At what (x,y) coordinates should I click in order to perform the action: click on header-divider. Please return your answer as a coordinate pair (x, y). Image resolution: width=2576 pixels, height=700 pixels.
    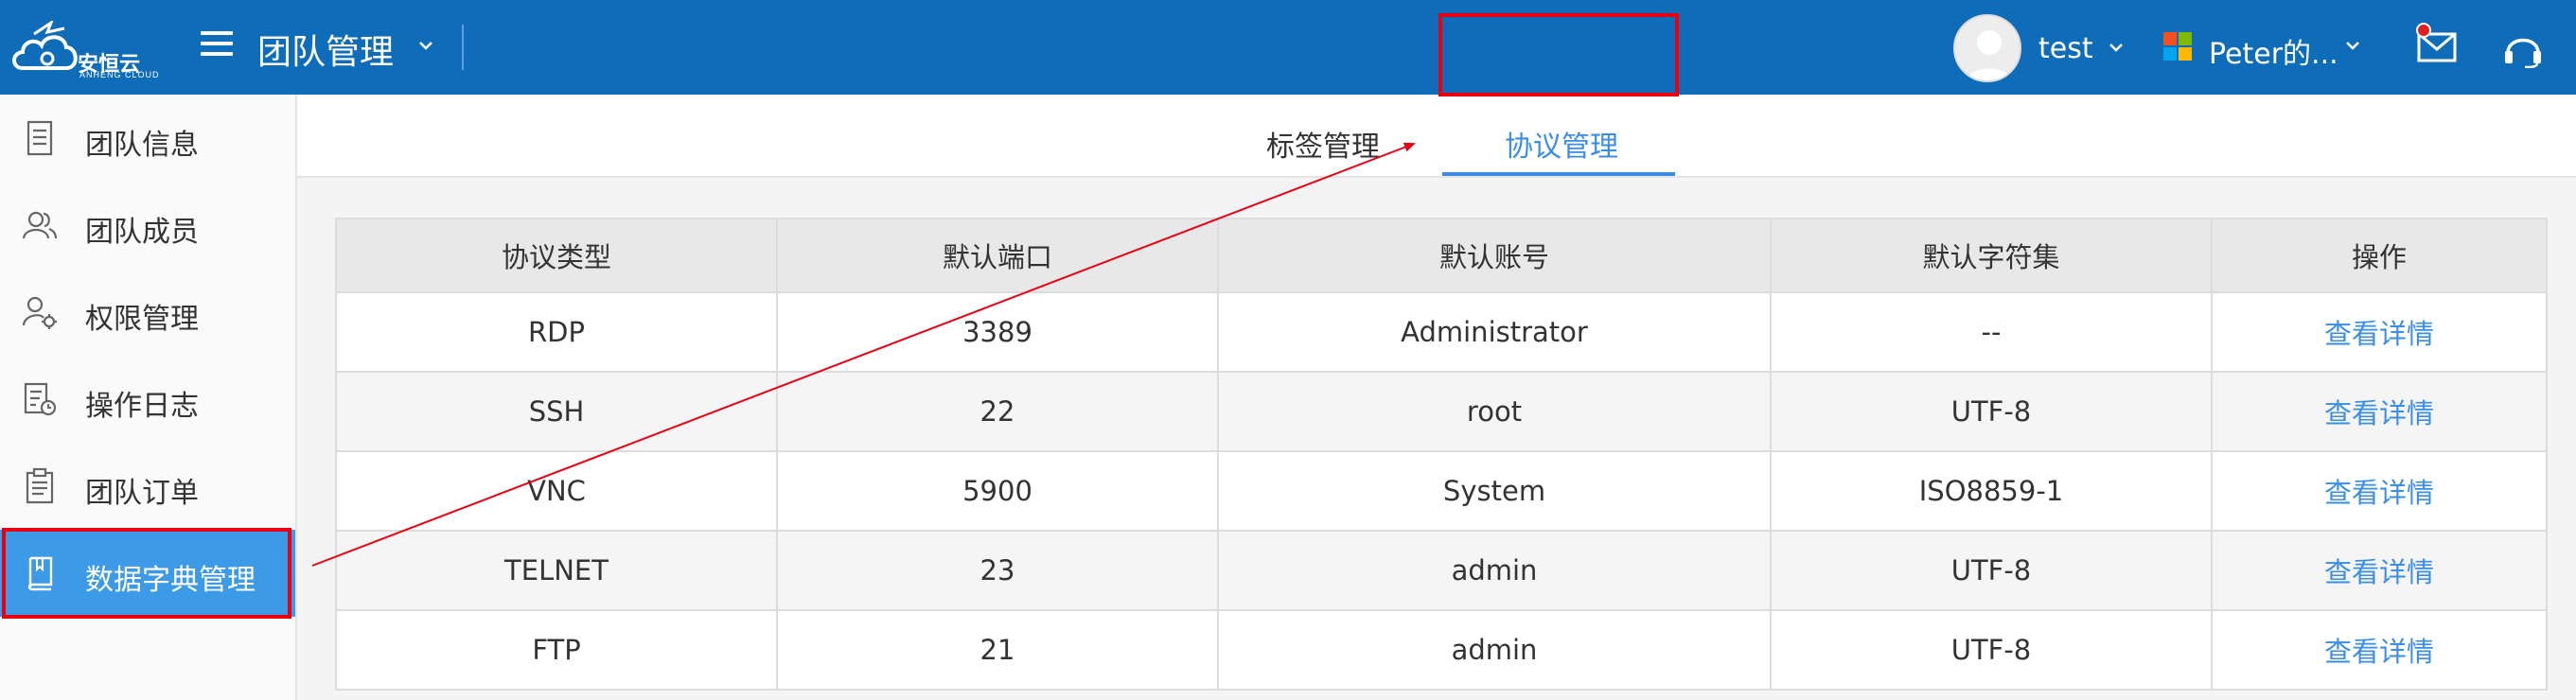
    Looking at the image, I should click on (463, 47).